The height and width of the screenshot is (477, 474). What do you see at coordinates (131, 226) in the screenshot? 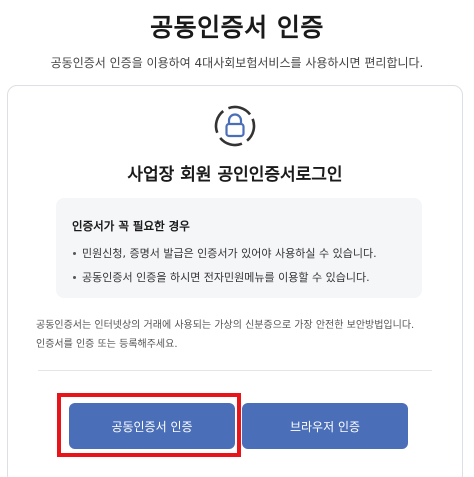
I see `info-title: 인증서가 꼭 필요한 경우` at bounding box center [131, 226].